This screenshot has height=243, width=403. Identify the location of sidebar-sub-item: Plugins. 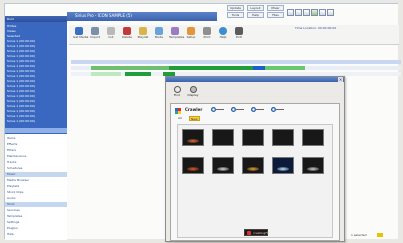
(36, 228).